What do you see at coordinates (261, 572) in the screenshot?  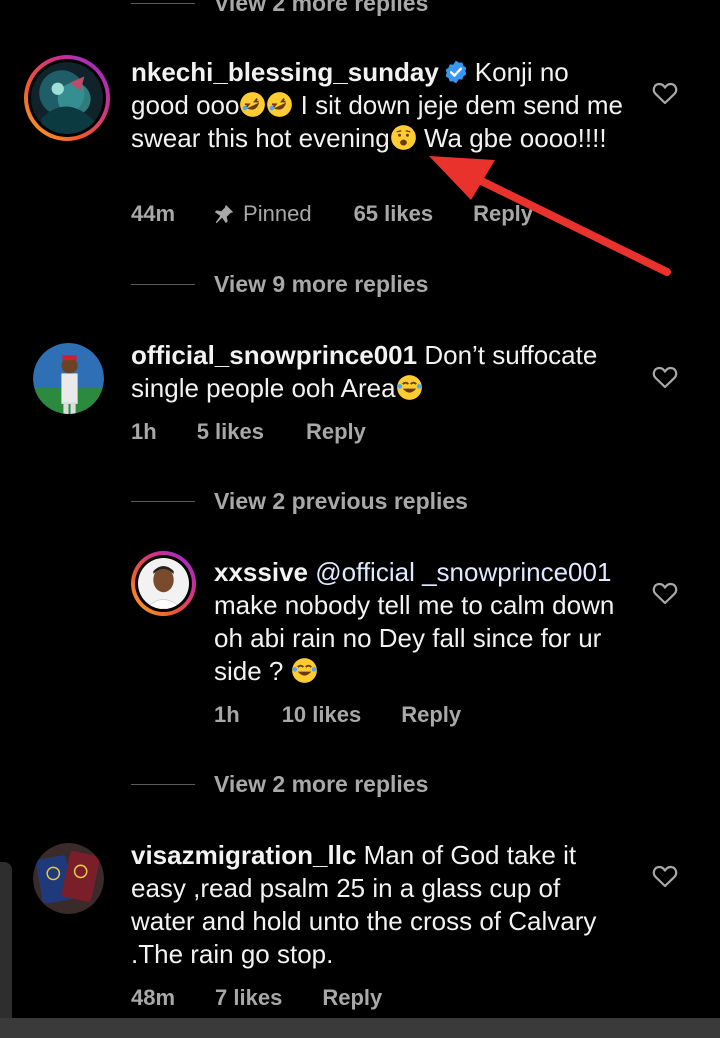 I see `username: xxssive` at bounding box center [261, 572].